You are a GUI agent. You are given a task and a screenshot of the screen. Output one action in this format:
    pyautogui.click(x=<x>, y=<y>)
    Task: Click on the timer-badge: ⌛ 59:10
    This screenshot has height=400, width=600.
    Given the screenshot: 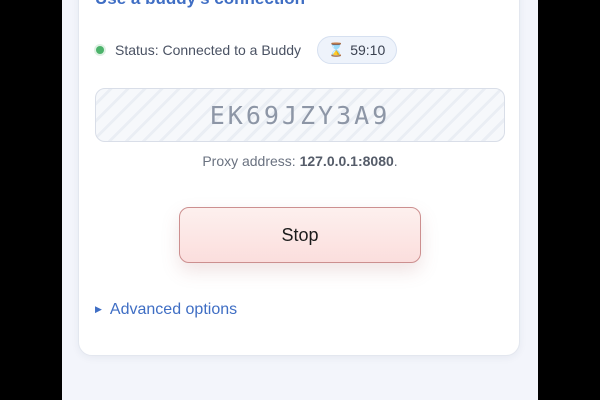 What is the action you would take?
    pyautogui.click(x=357, y=50)
    